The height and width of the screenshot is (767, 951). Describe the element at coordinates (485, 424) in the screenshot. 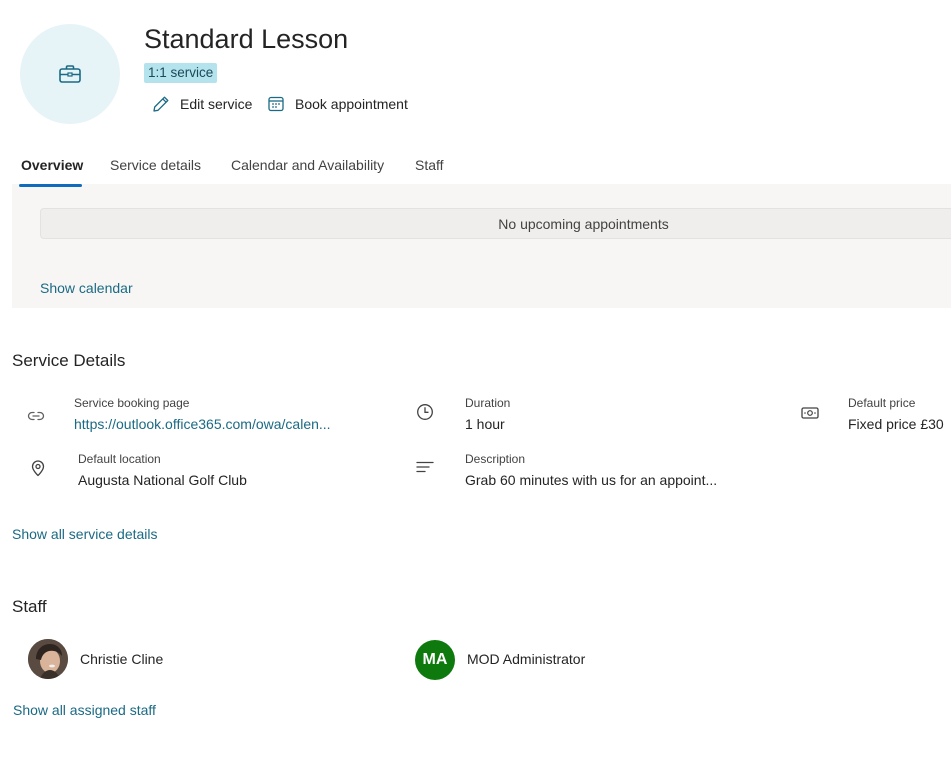

I see `duration-value: 1 hour` at that location.